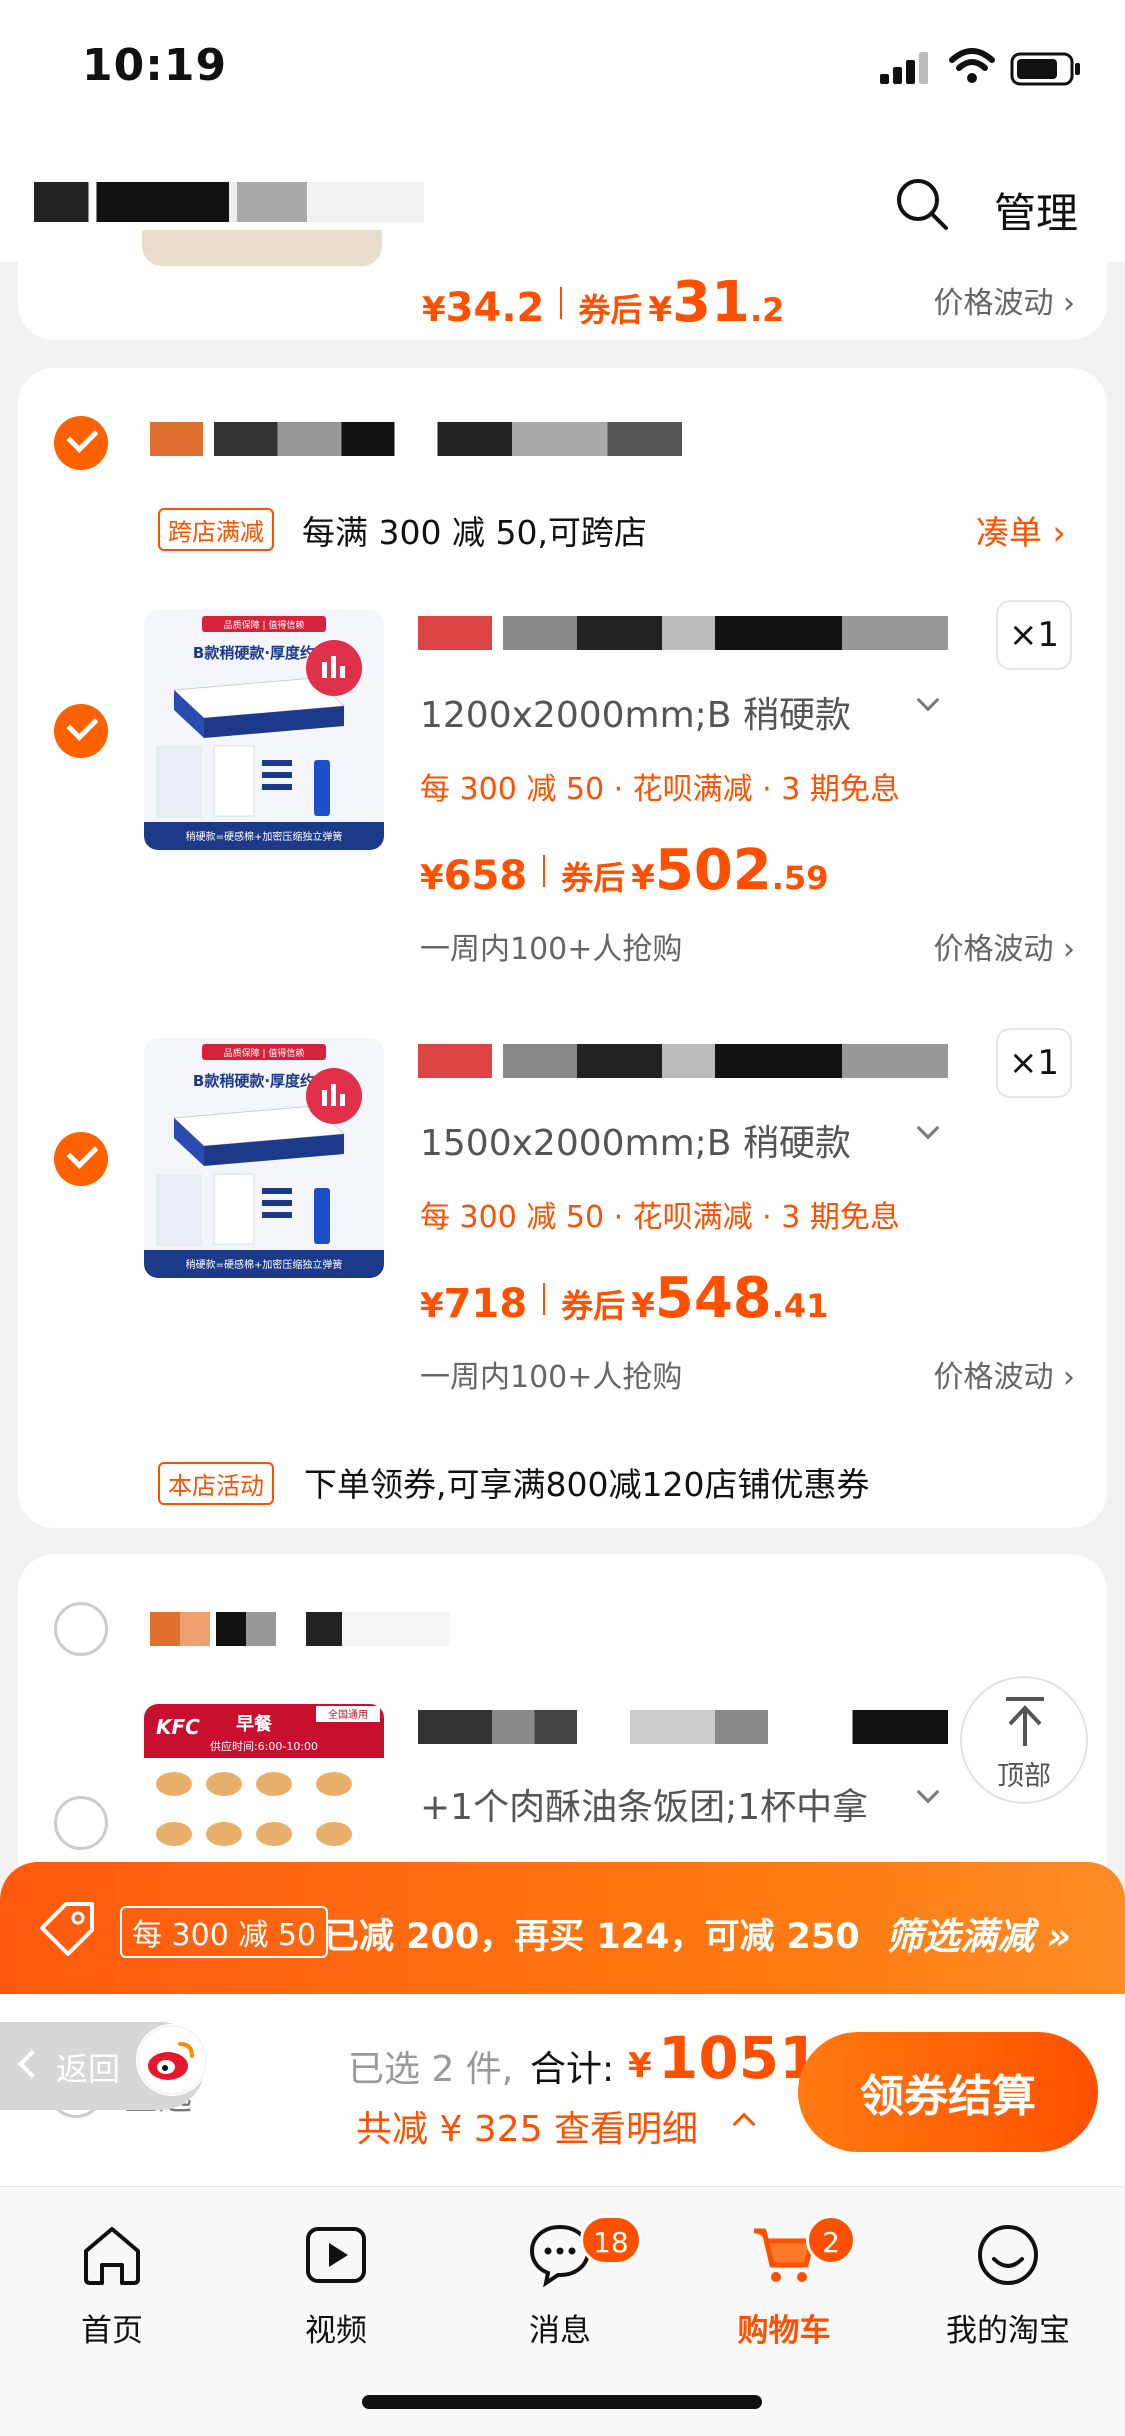  Describe the element at coordinates (767, 310) in the screenshot. I see `after-coupon-decimal: .2` at that location.